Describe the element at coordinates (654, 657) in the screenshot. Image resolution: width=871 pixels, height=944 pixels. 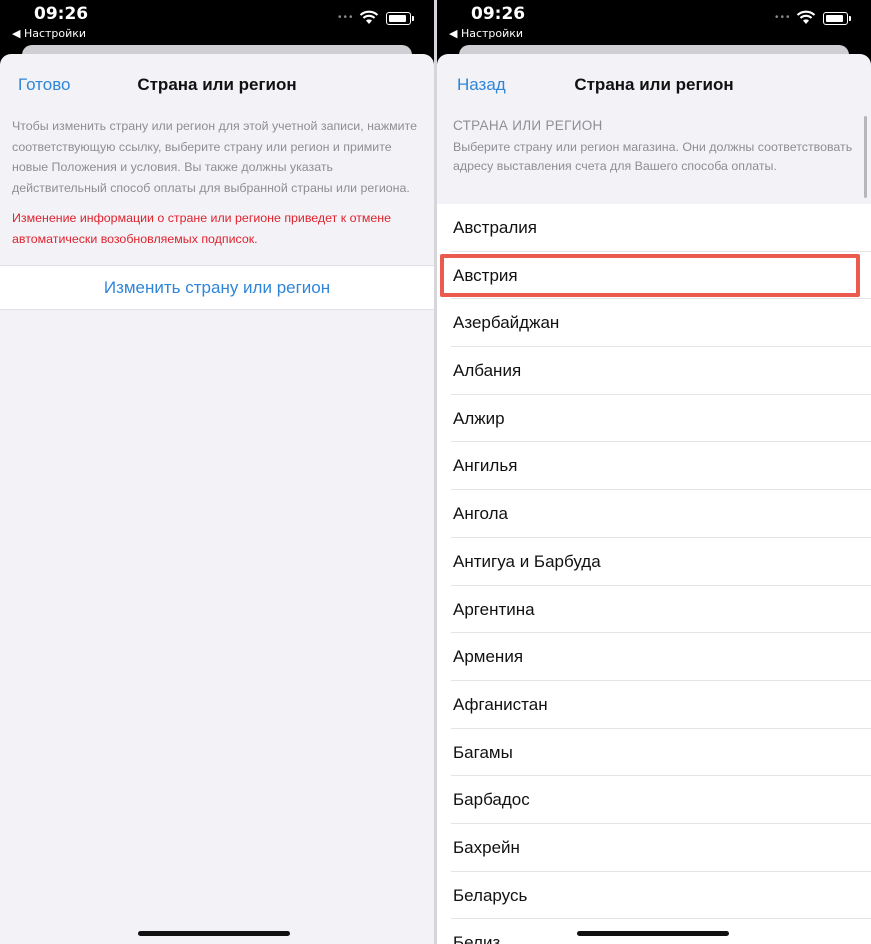
I see `country-list-item: Армения` at that location.